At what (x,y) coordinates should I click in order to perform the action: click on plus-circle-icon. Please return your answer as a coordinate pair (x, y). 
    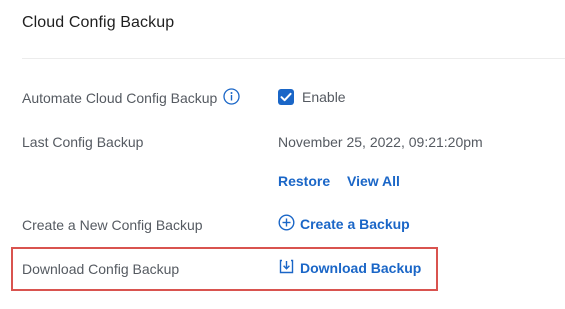
    Looking at the image, I should click on (286, 224).